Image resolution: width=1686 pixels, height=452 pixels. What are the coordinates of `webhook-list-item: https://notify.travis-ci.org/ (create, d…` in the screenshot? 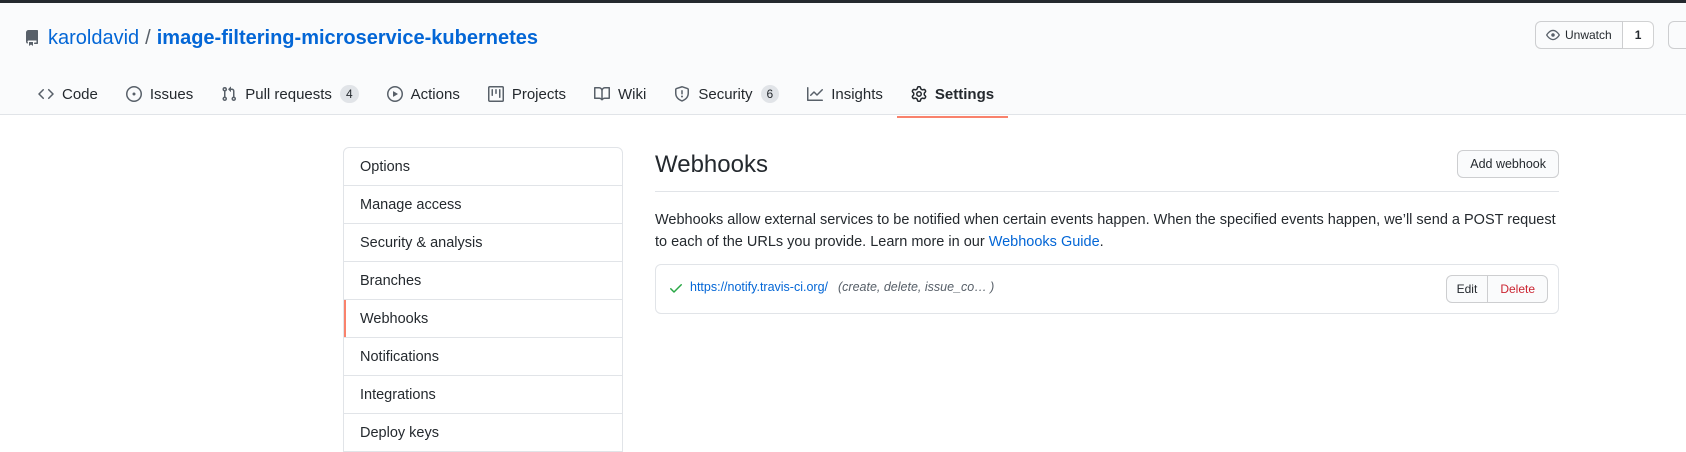 It's located at (1107, 289).